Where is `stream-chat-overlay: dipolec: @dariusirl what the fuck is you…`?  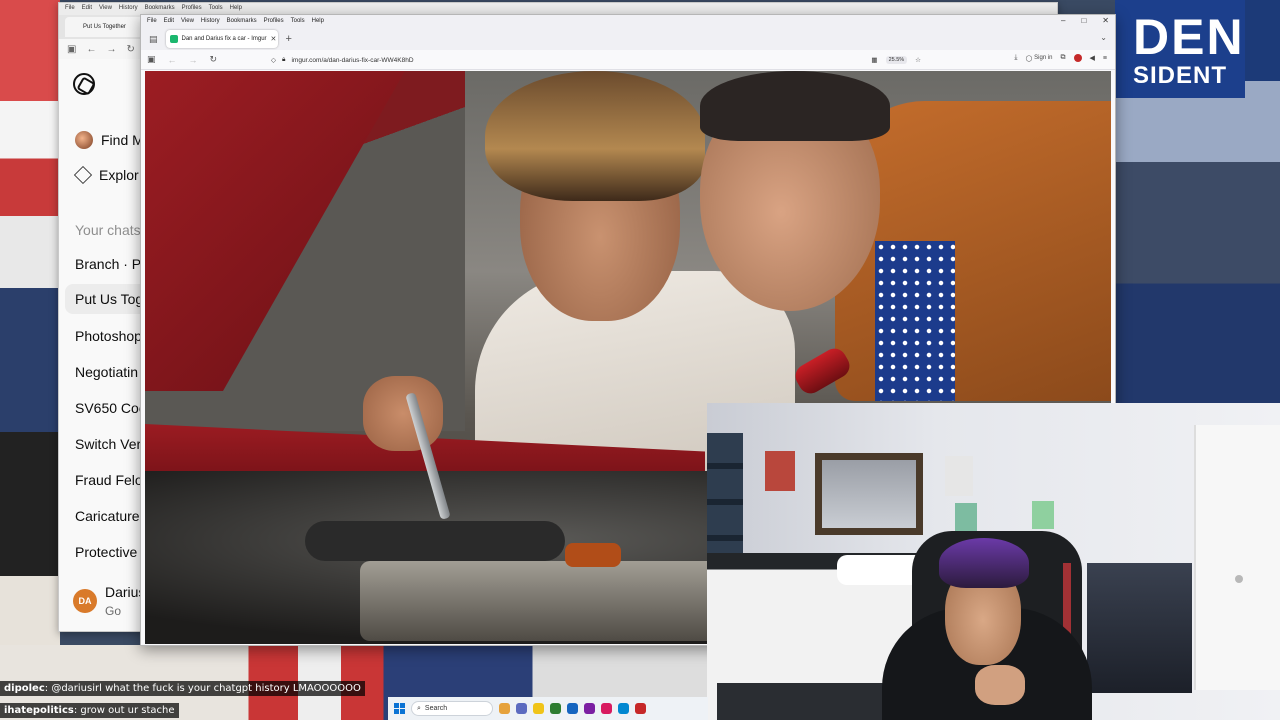
stream-chat-overlay: dipolec: @dariusirl what the fuck is you… is located at coordinates (200, 699).